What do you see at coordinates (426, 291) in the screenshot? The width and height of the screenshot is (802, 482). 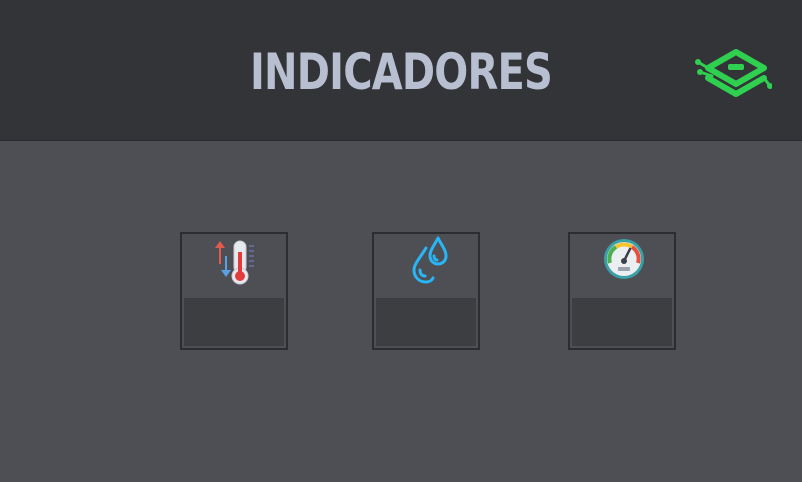 I see `humidity-indicator-card` at bounding box center [426, 291].